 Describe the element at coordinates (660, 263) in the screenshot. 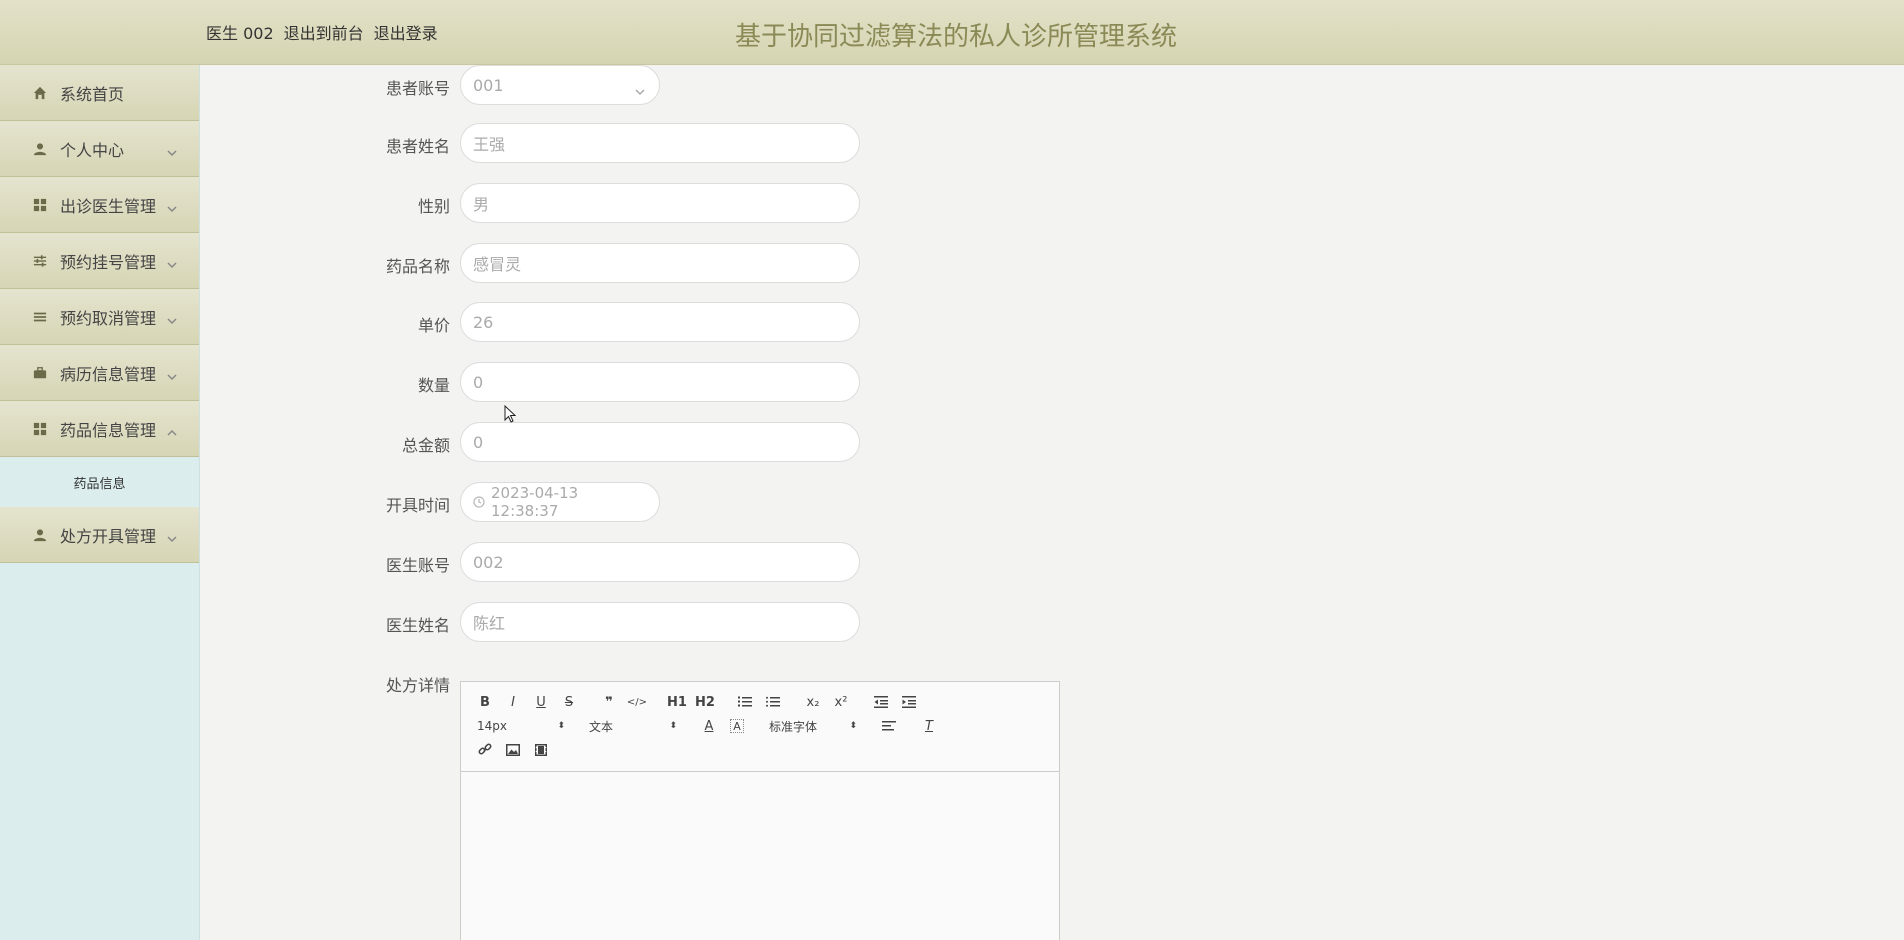

I see `drug-name-input: 感冒灵` at that location.